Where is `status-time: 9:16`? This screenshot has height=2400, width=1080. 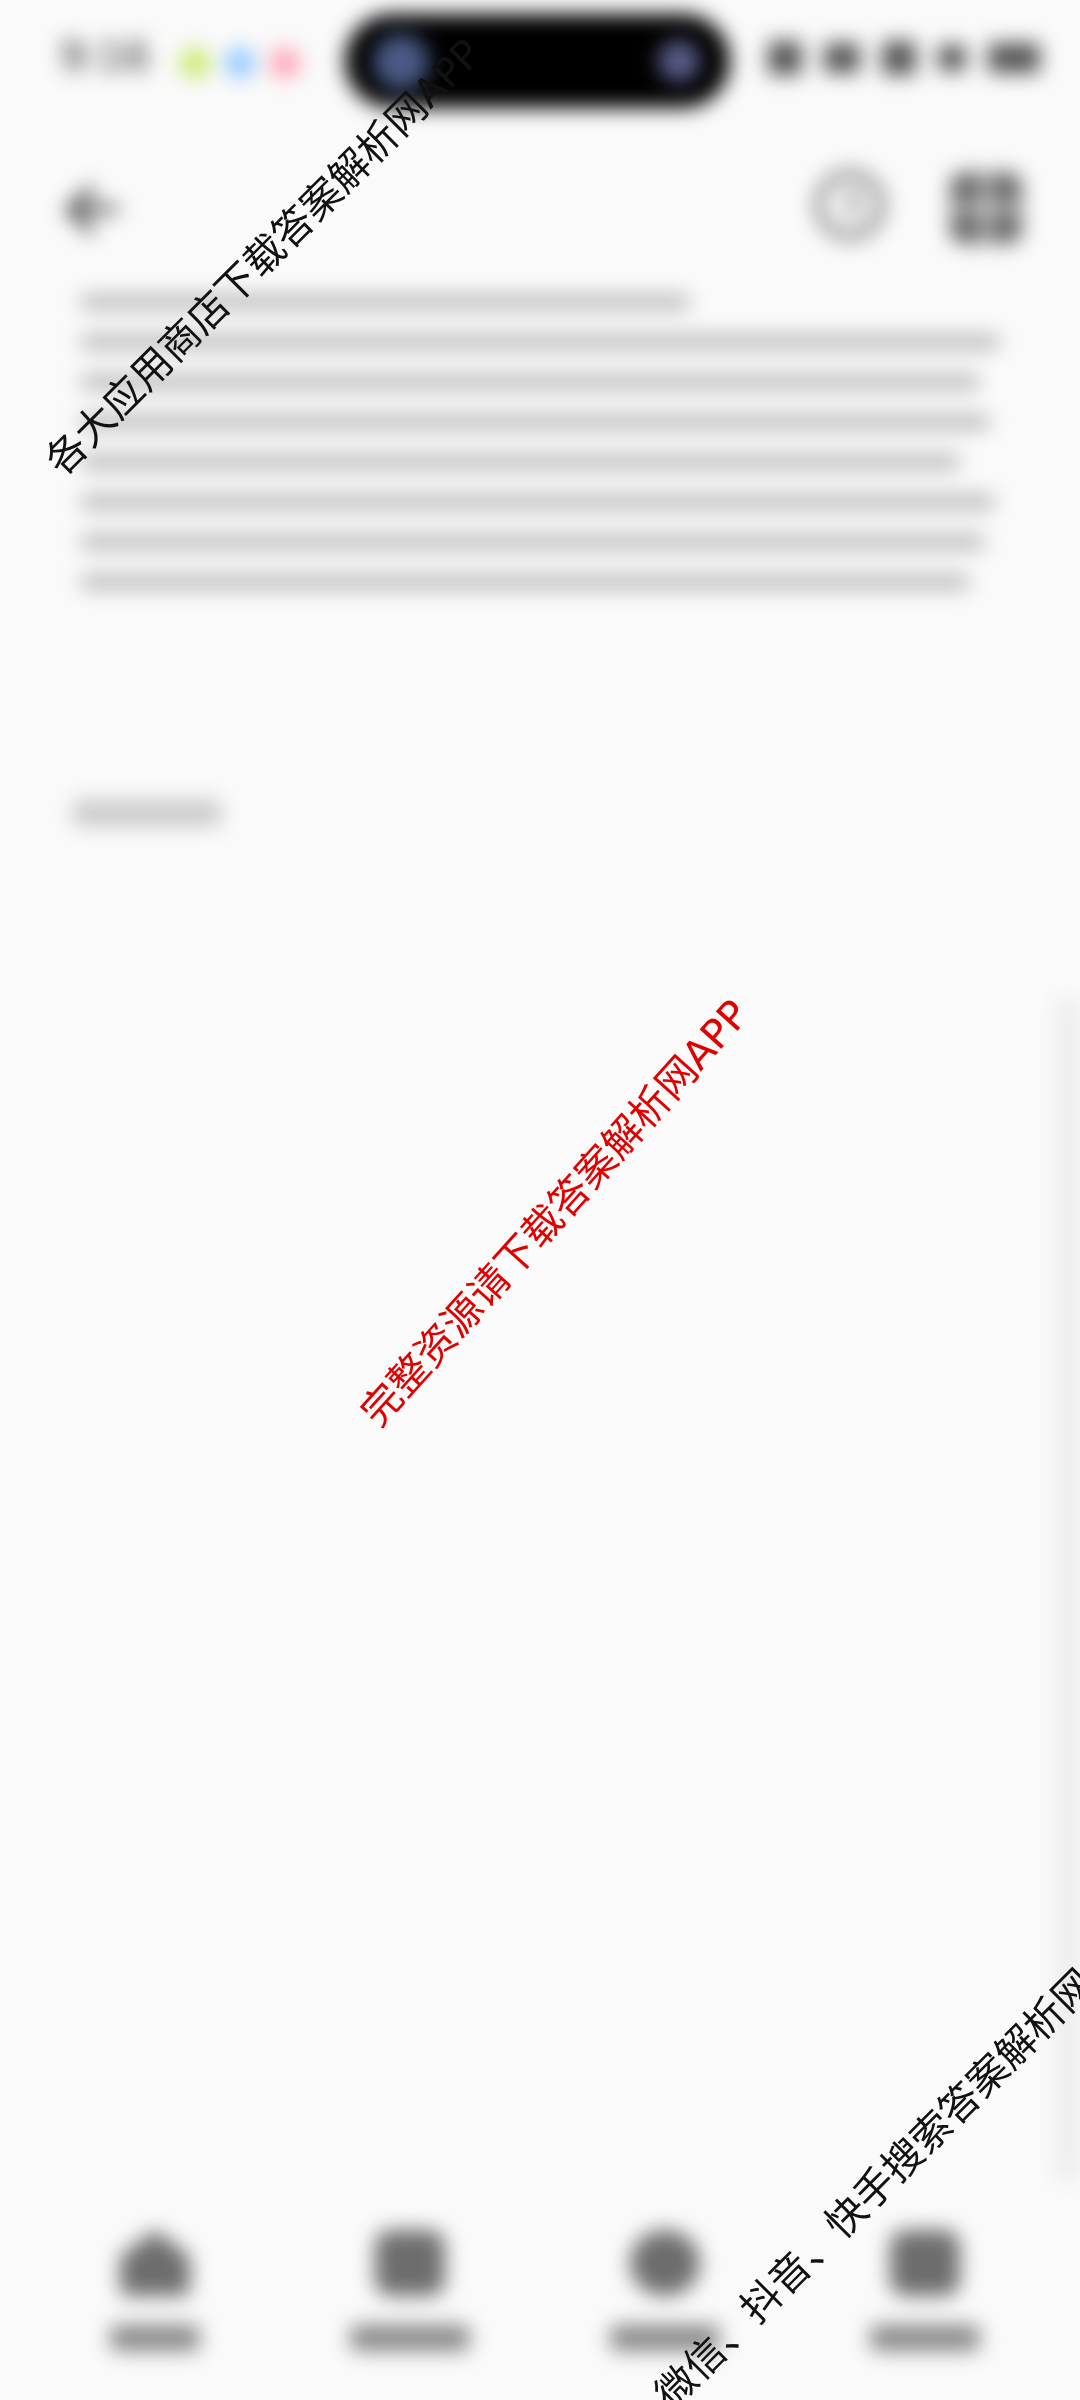
status-time: 9:16 is located at coordinates (105, 57).